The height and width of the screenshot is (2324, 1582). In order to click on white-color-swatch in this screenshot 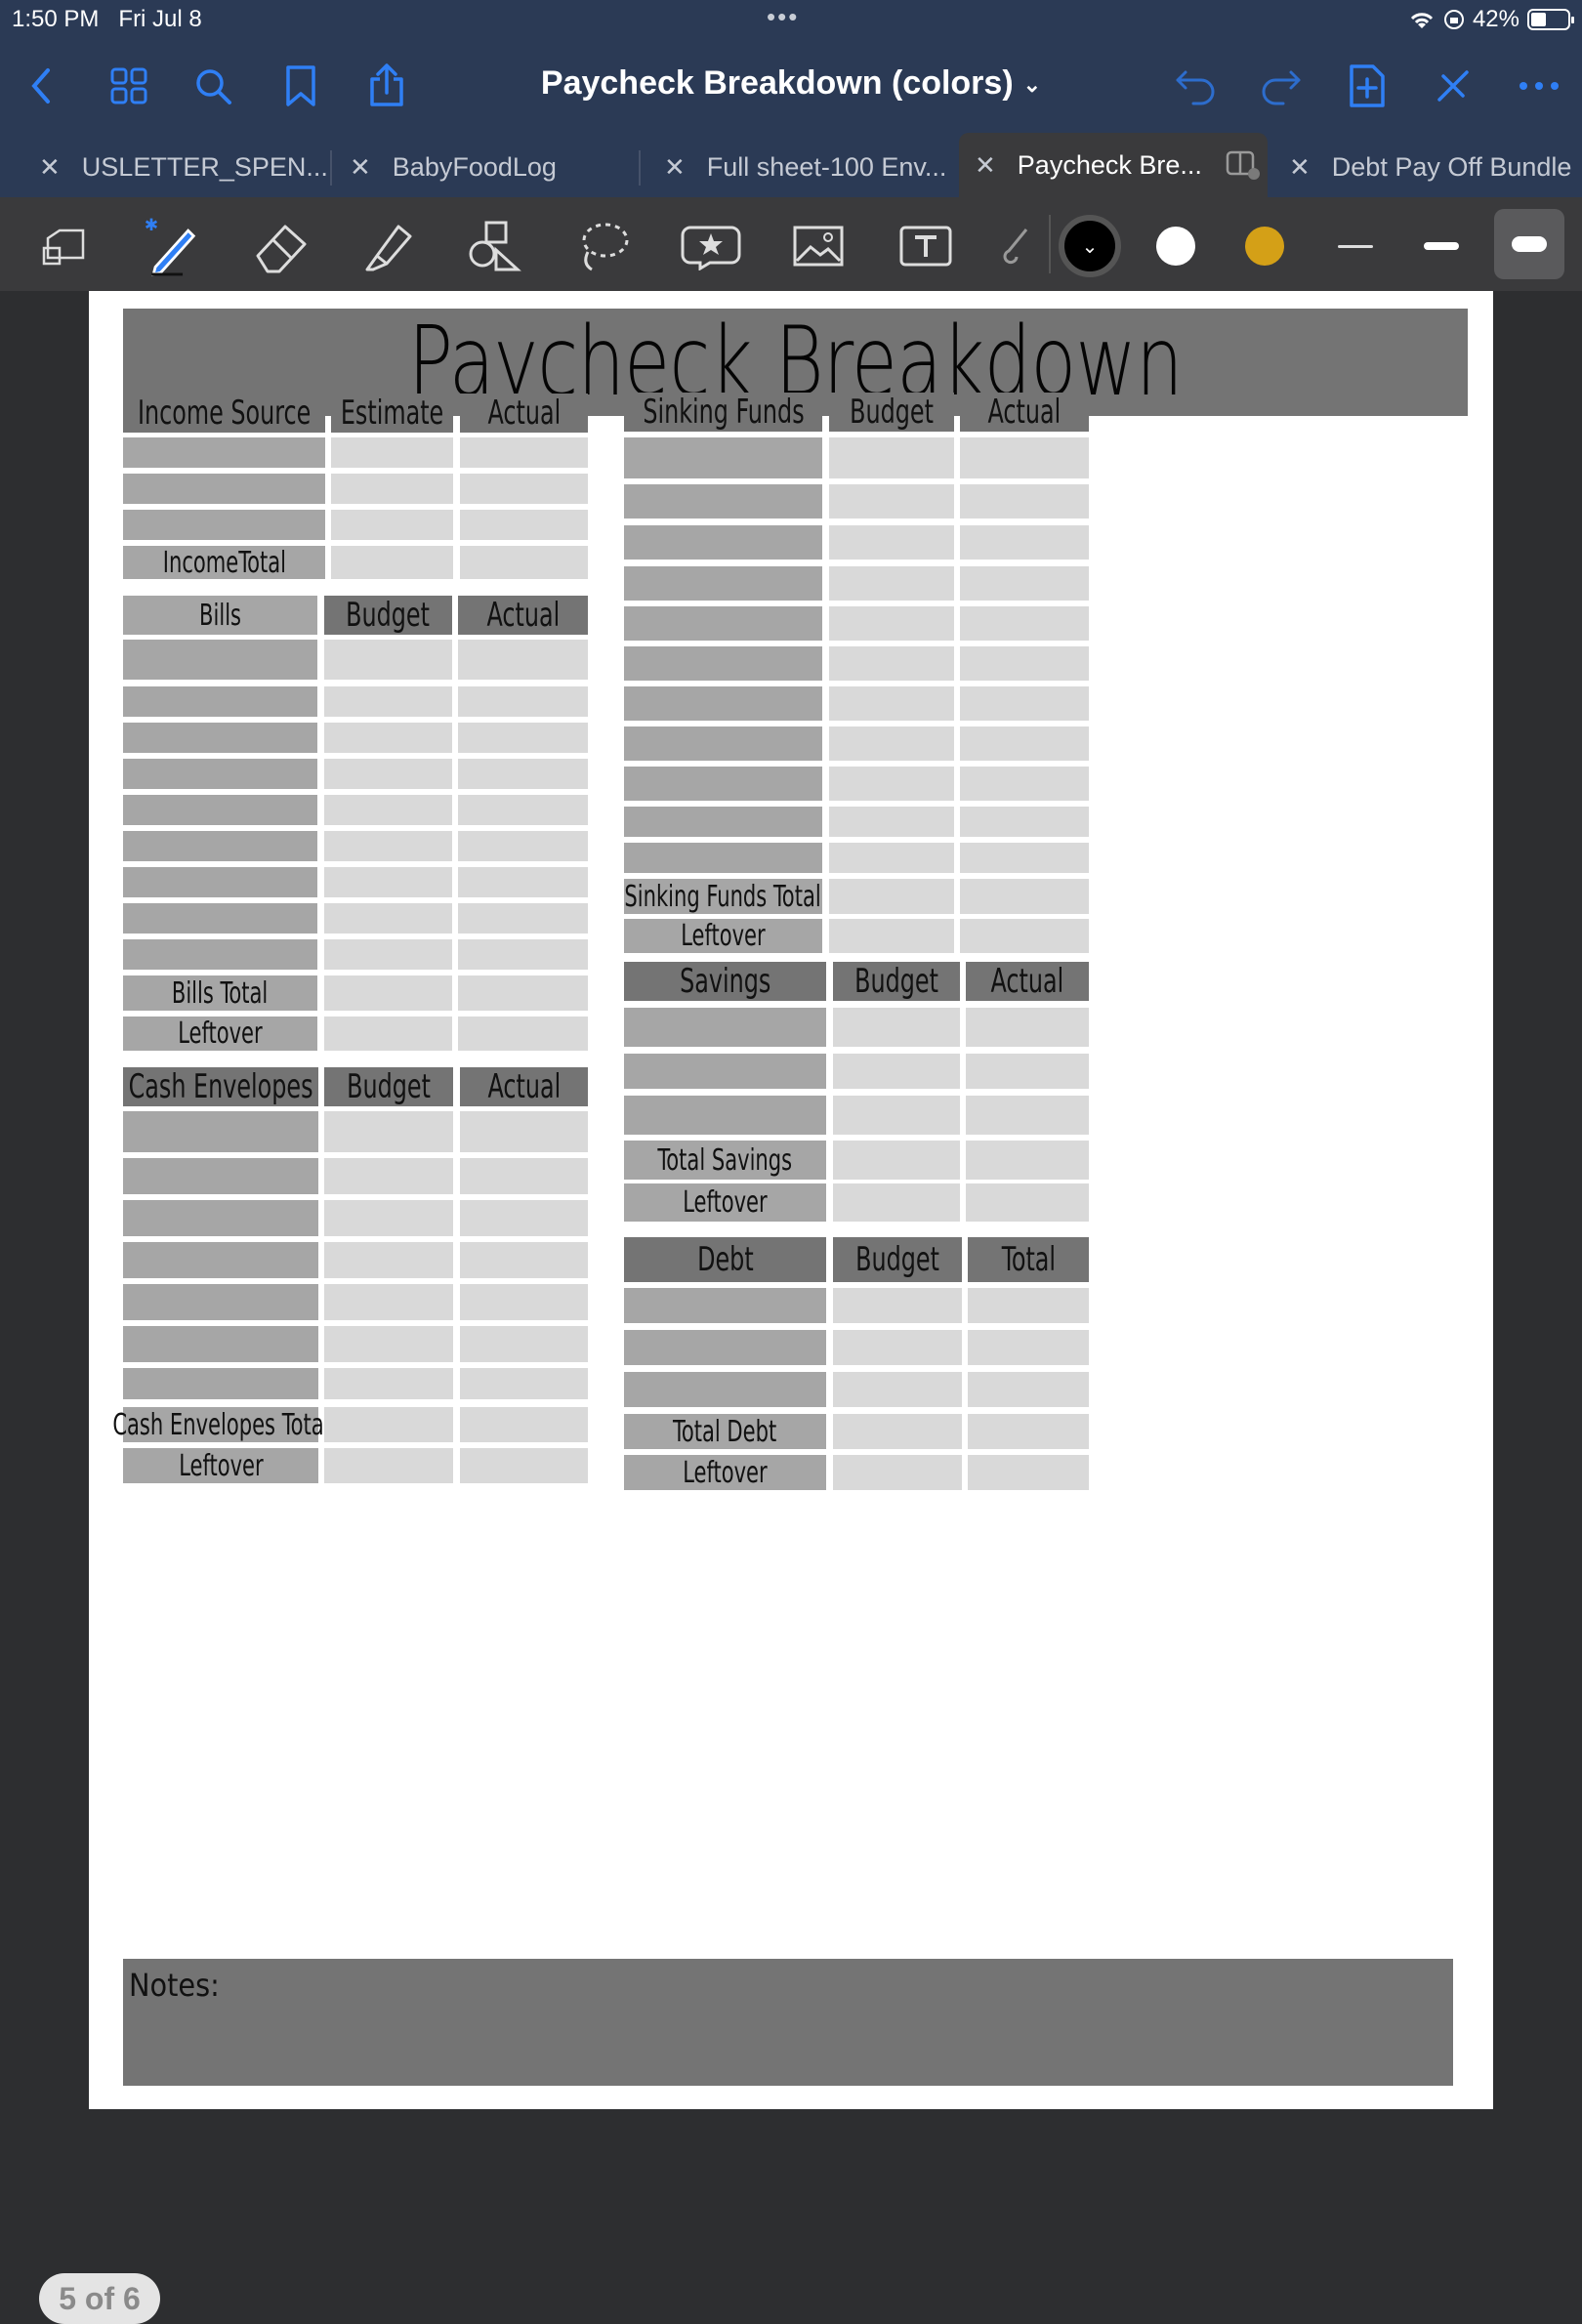, I will do `click(1175, 247)`.